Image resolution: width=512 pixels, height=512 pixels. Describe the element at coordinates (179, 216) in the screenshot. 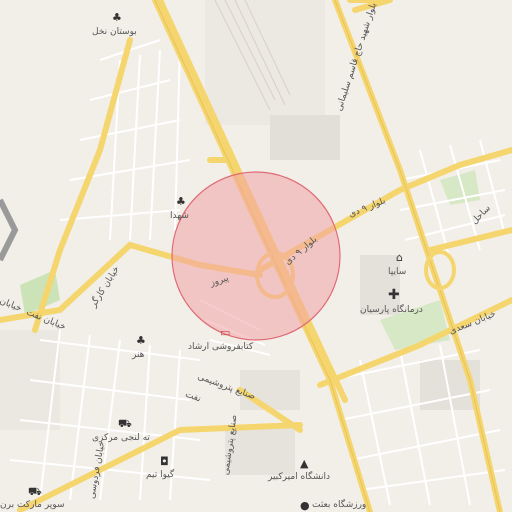

I see `shohada-label: شهدا` at that location.